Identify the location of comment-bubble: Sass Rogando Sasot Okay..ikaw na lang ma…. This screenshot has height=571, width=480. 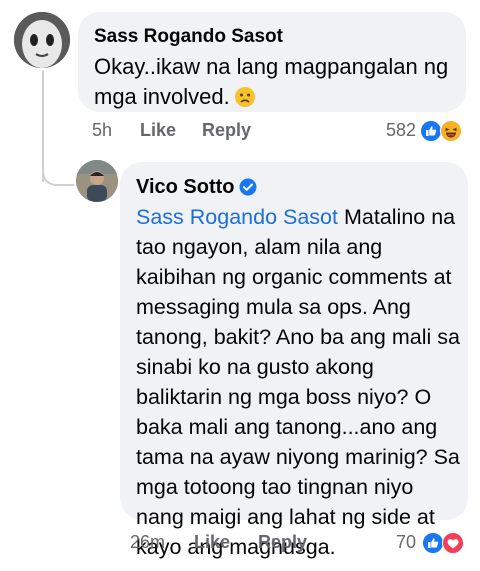
(272, 62).